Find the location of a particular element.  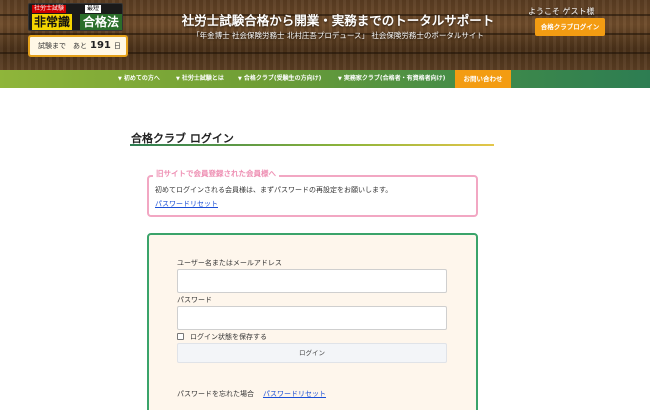

nav-item-pass-club: ▼ 合格クラブ(受験生の方向け) is located at coordinates (279, 79).